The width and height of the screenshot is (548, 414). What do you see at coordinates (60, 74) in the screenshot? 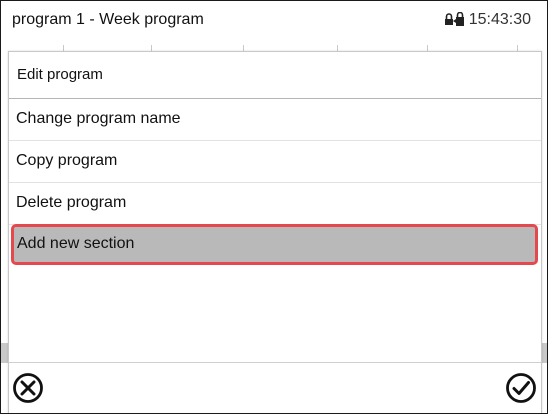
I see `dialog-title: Edit program` at bounding box center [60, 74].